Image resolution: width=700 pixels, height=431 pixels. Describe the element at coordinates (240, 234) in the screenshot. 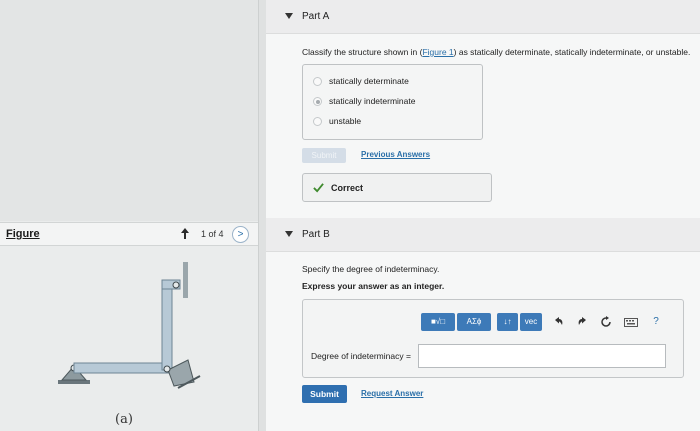

I see `next-figure-button: >` at that location.